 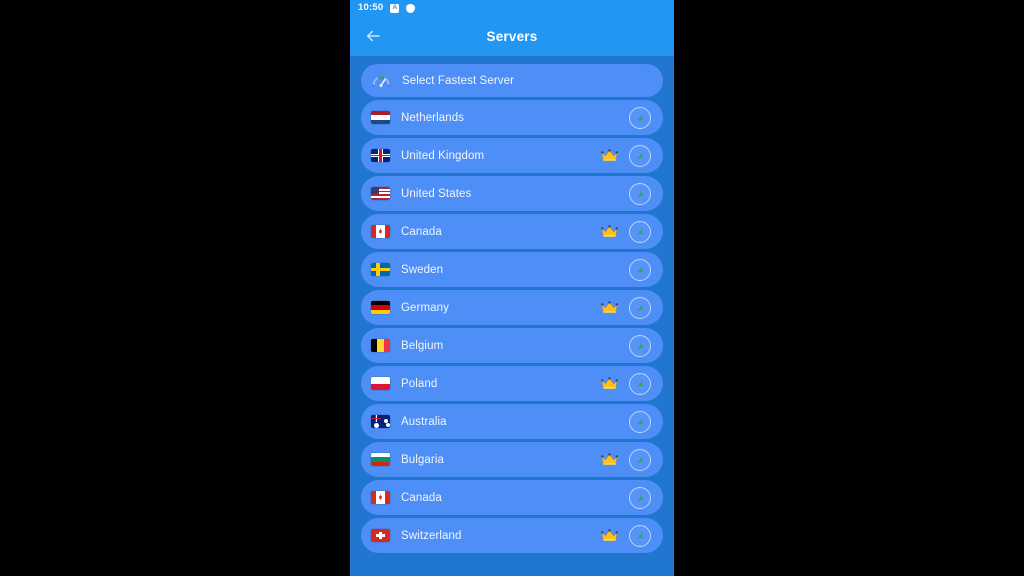 What do you see at coordinates (411, 8) in the screenshot?
I see `vpn-shield-icon` at bounding box center [411, 8].